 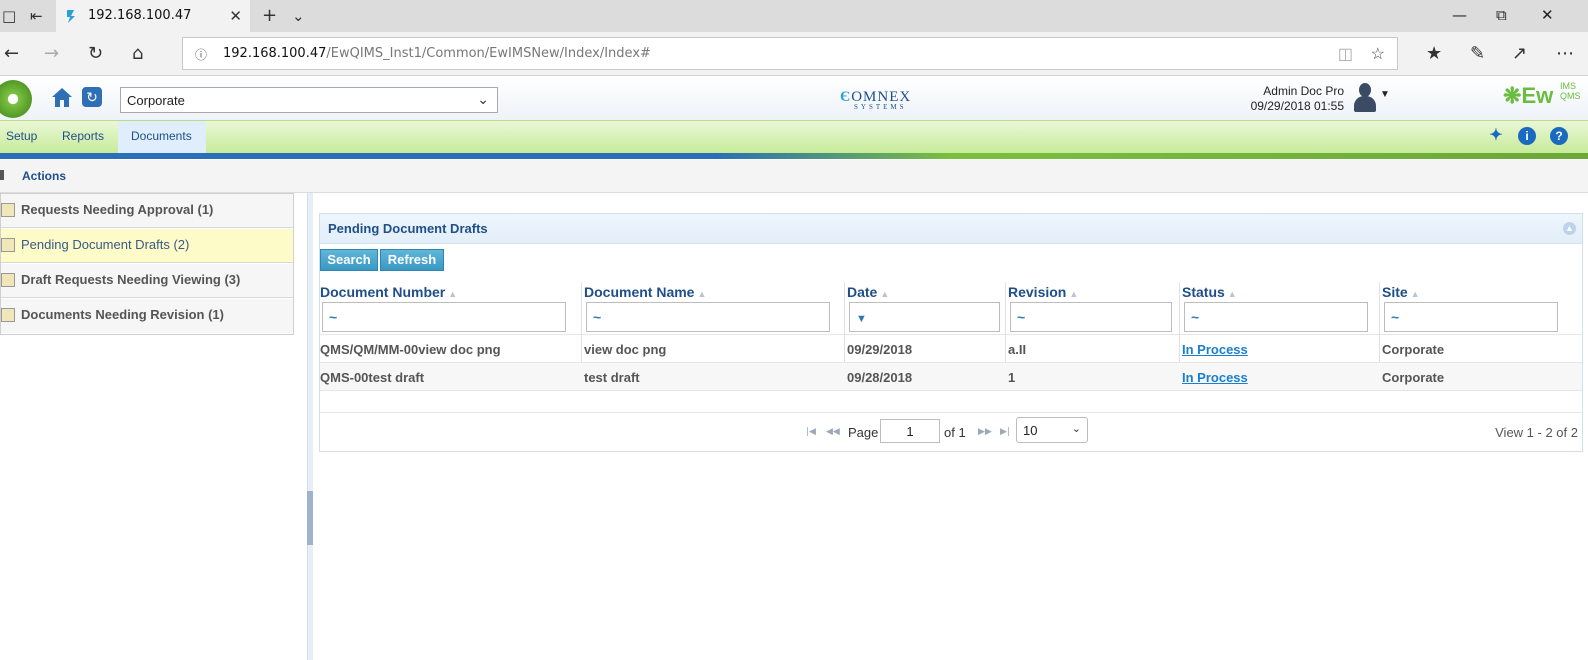 What do you see at coordinates (1209, 292) in the screenshot?
I see `column-header-status: Status ▲︎` at bounding box center [1209, 292].